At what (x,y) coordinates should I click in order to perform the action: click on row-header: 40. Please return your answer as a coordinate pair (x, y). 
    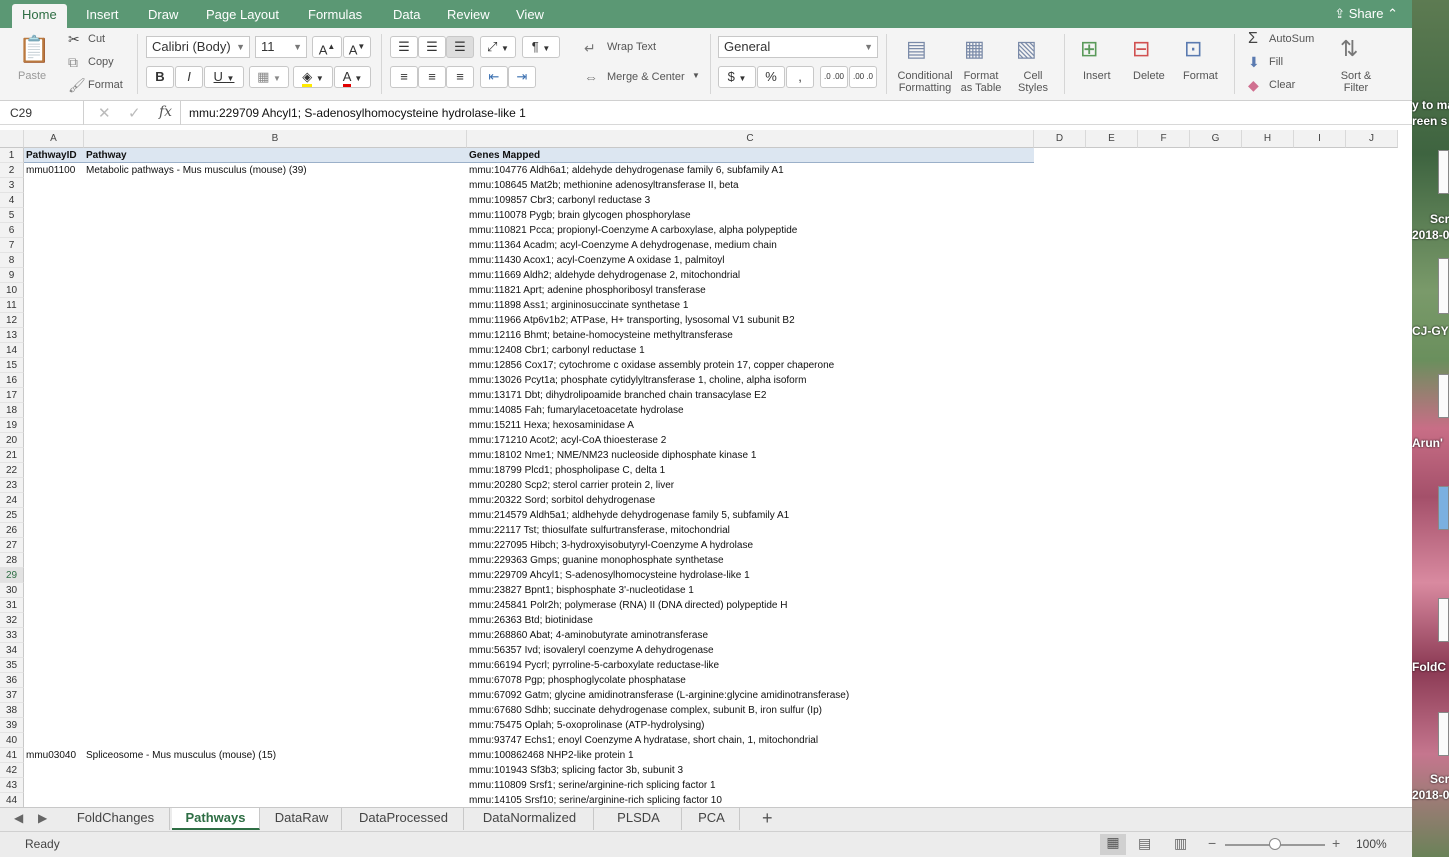
    Looking at the image, I should click on (12, 740).